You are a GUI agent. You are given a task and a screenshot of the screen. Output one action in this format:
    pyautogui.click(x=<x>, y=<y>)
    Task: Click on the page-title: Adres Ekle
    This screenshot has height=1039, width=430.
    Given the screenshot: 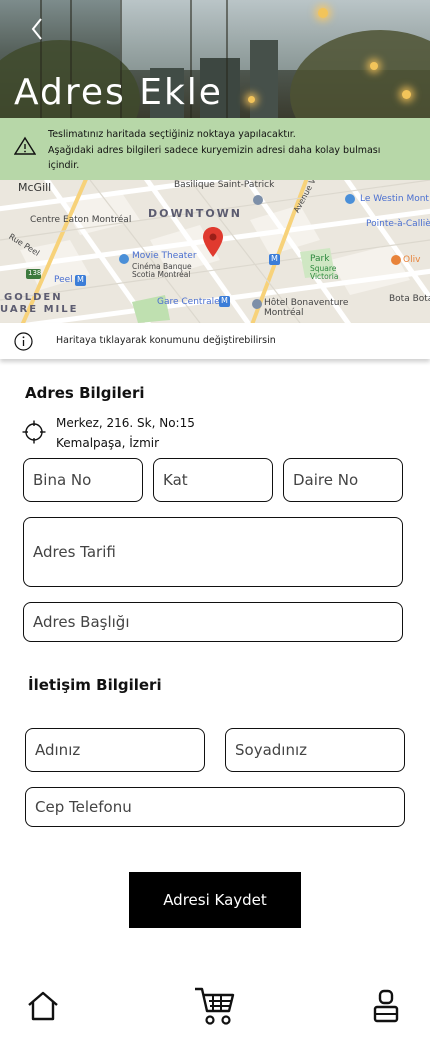 What is the action you would take?
    pyautogui.click(x=118, y=92)
    